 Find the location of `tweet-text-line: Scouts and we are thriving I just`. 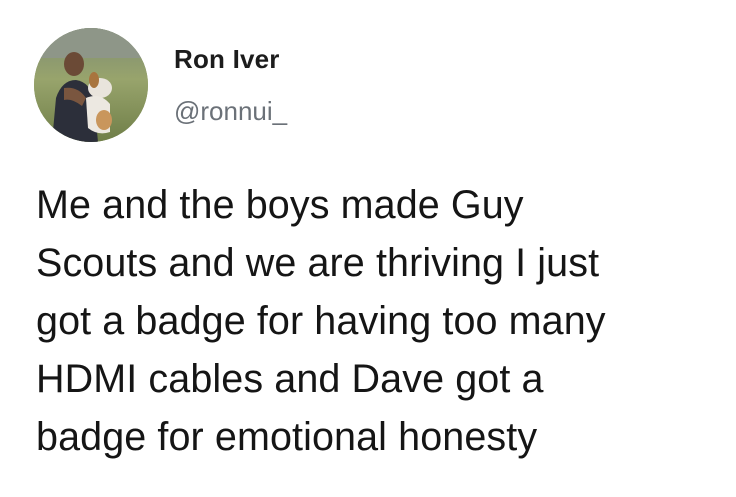

tweet-text-line: Scouts and we are thriving I just is located at coordinates (318, 263).